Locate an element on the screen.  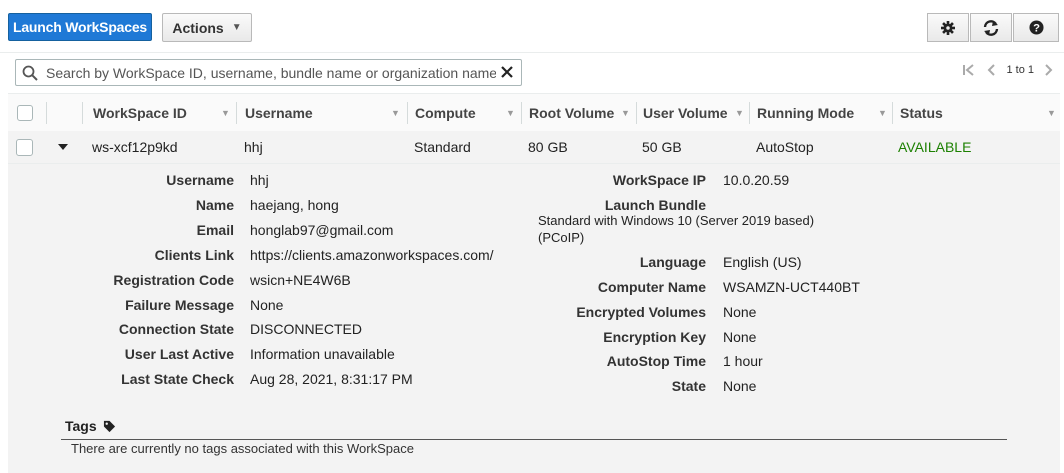
detail-label-launch-bundle: Launch Bundle is located at coordinates (655, 205).